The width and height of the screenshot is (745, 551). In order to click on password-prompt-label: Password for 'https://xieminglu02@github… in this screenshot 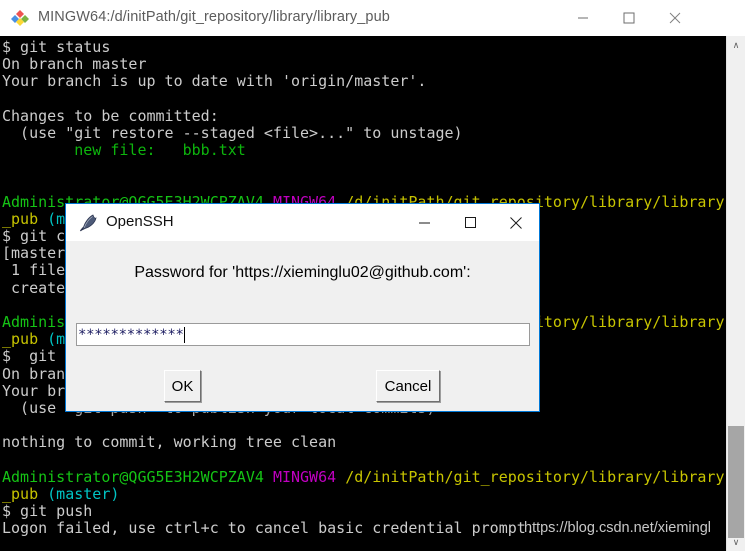, I will do `click(302, 272)`.